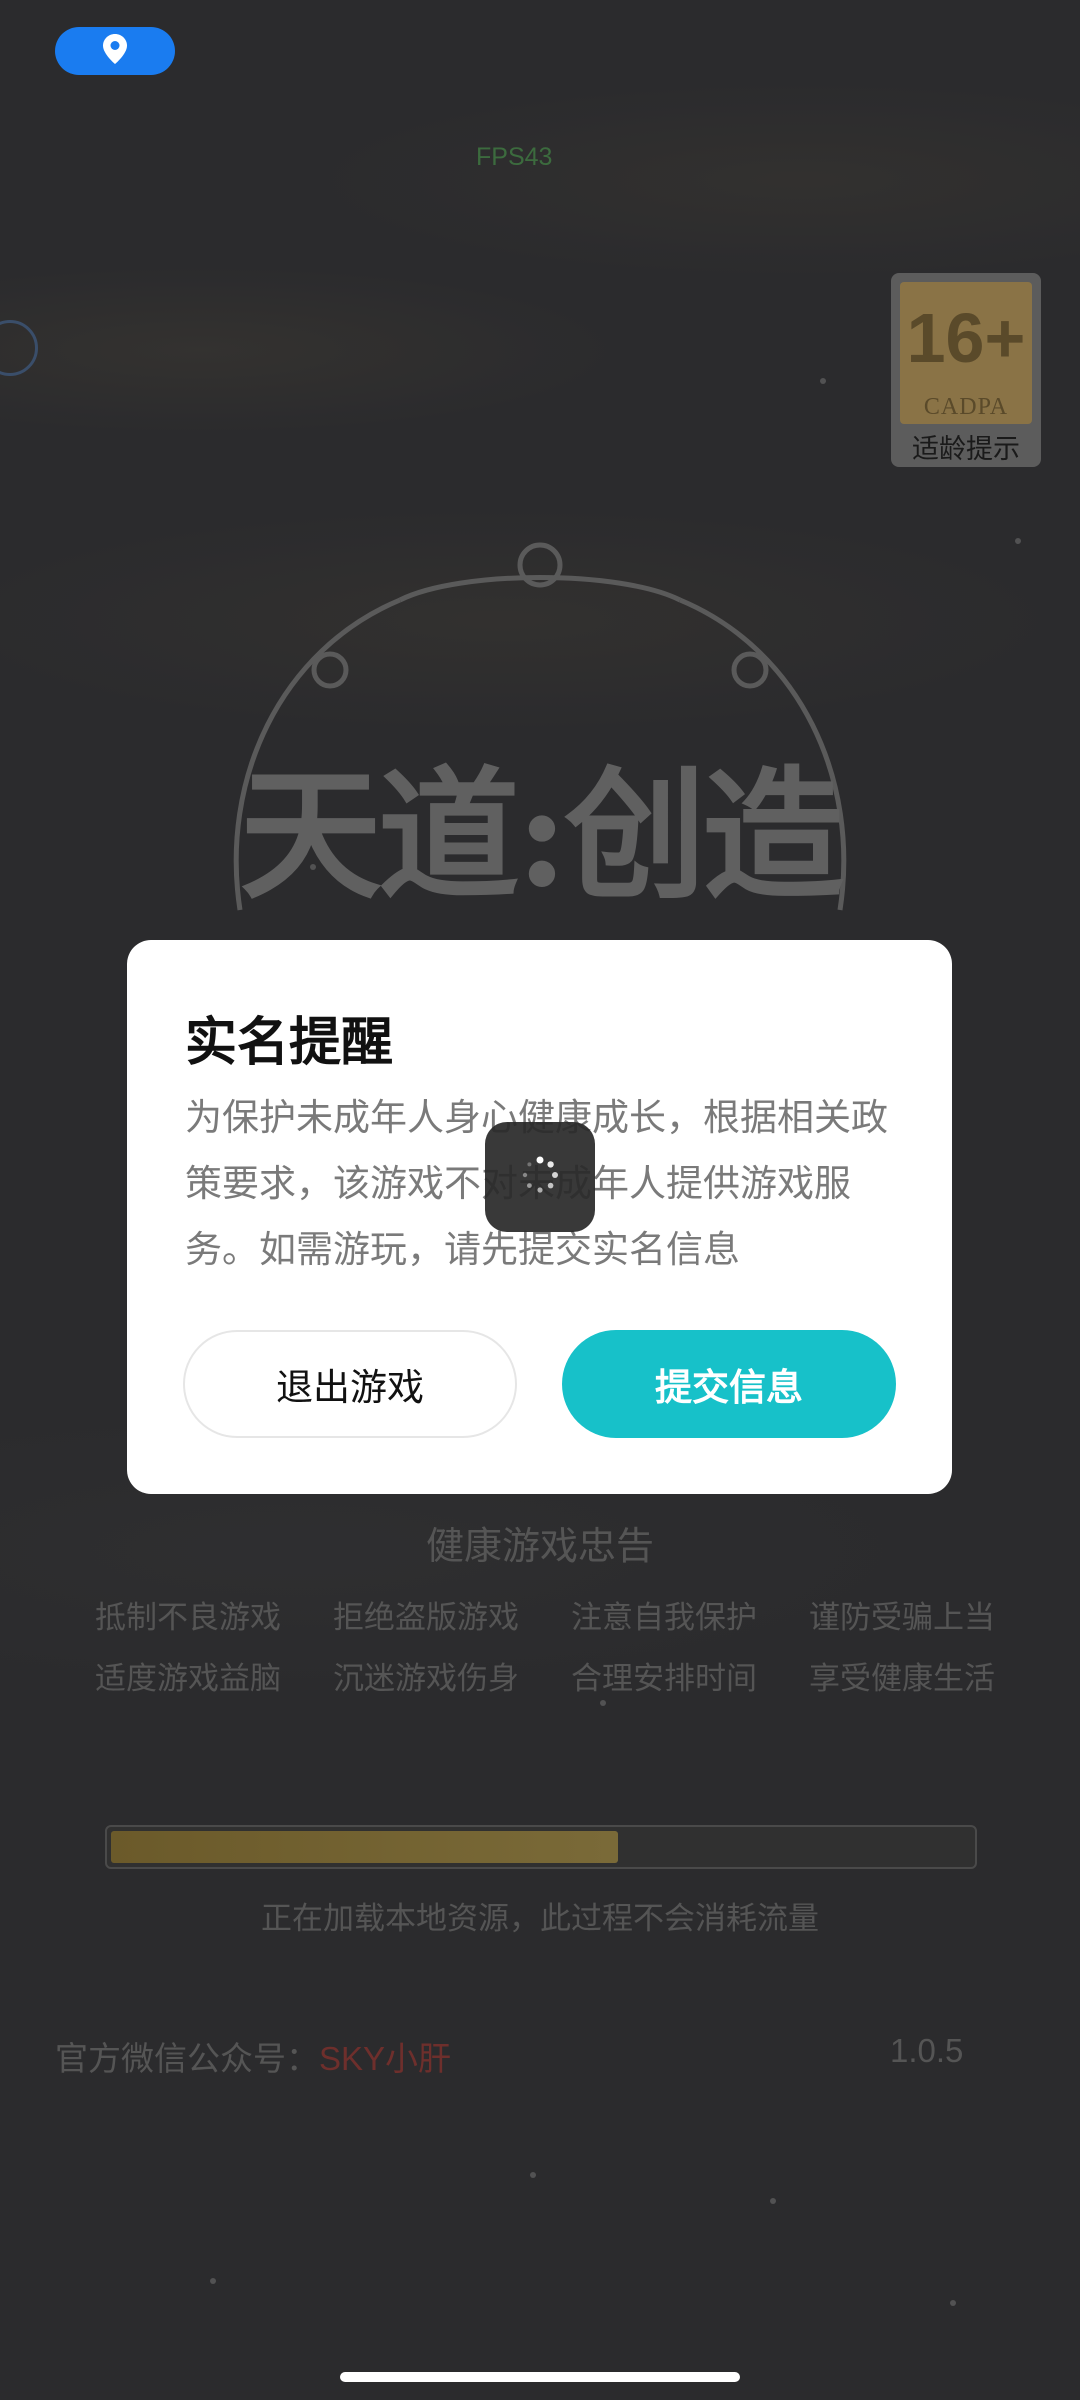 The height and width of the screenshot is (2400, 1080). Describe the element at coordinates (365, 1847) in the screenshot. I see `loading-progress-fill` at that location.